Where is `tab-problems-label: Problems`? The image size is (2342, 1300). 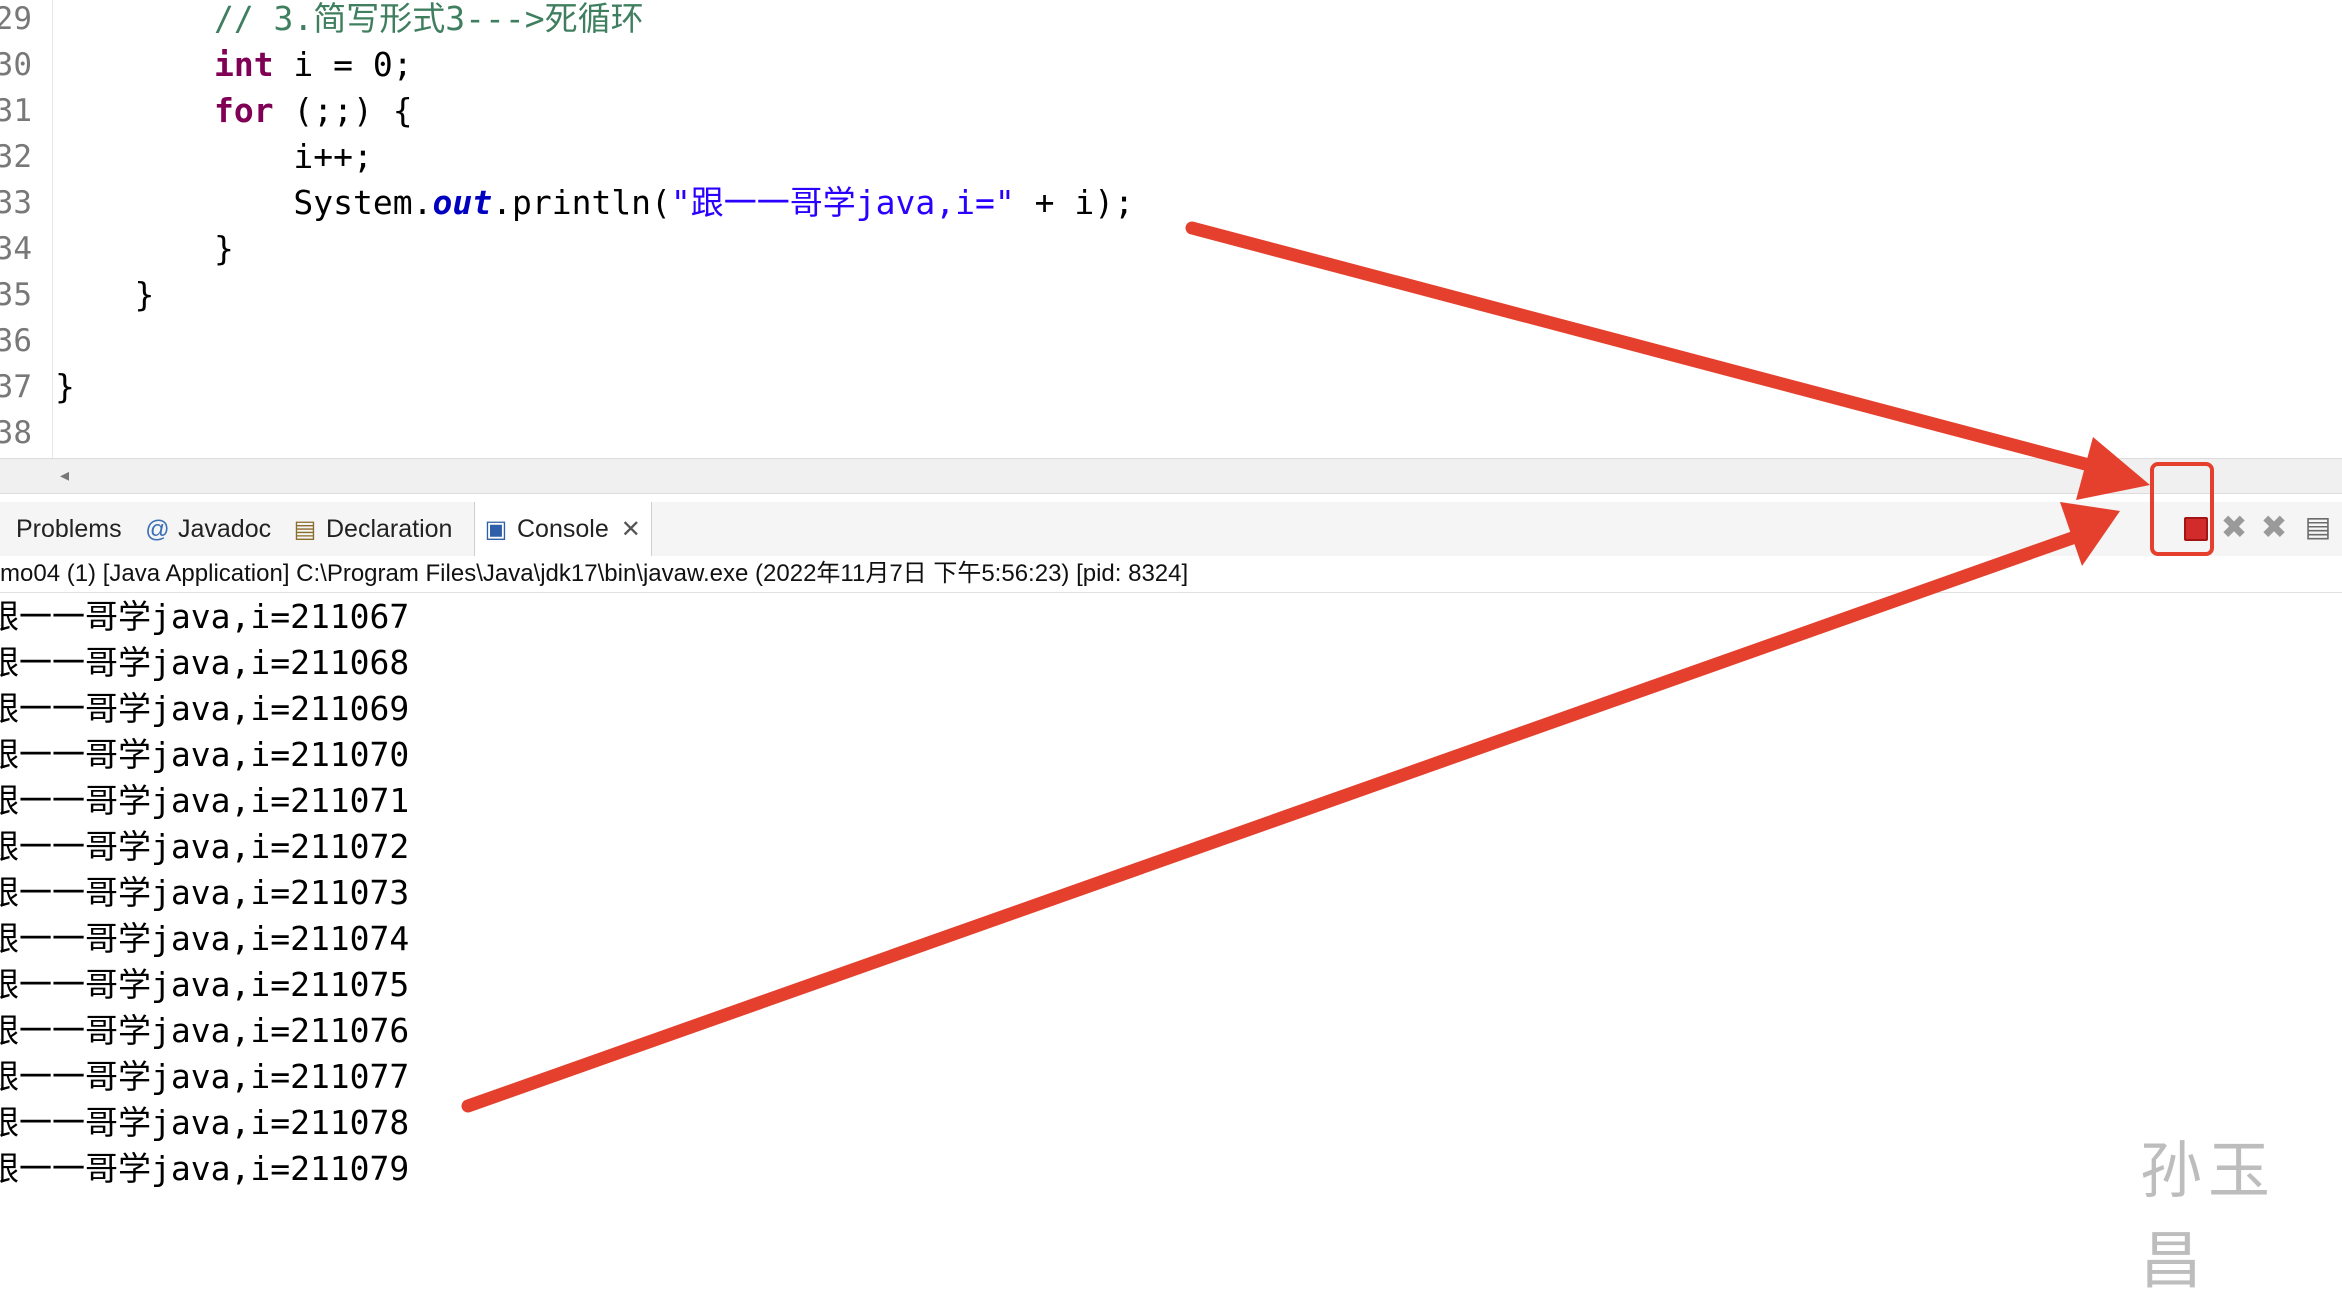 tab-problems-label: Problems is located at coordinates (69, 529).